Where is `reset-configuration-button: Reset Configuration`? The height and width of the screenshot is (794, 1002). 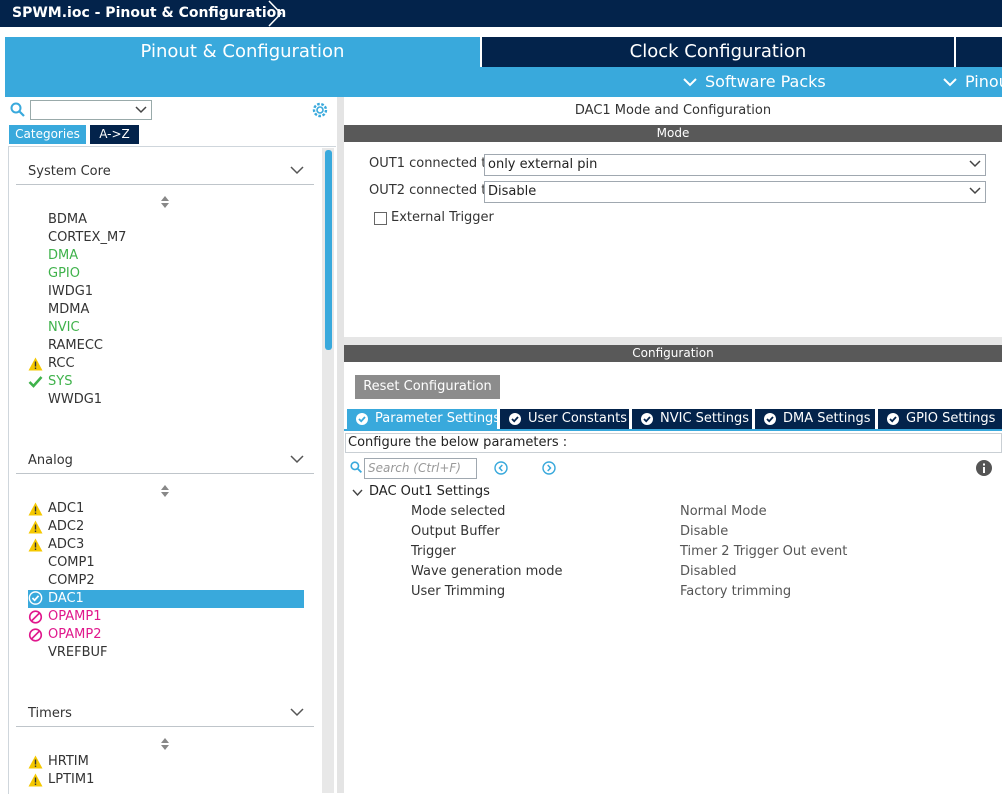 reset-configuration-button: Reset Configuration is located at coordinates (427, 387).